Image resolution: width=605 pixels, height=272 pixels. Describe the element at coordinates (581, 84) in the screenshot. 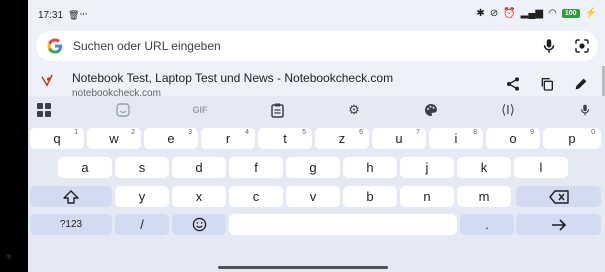

I see `edit-icon` at that location.